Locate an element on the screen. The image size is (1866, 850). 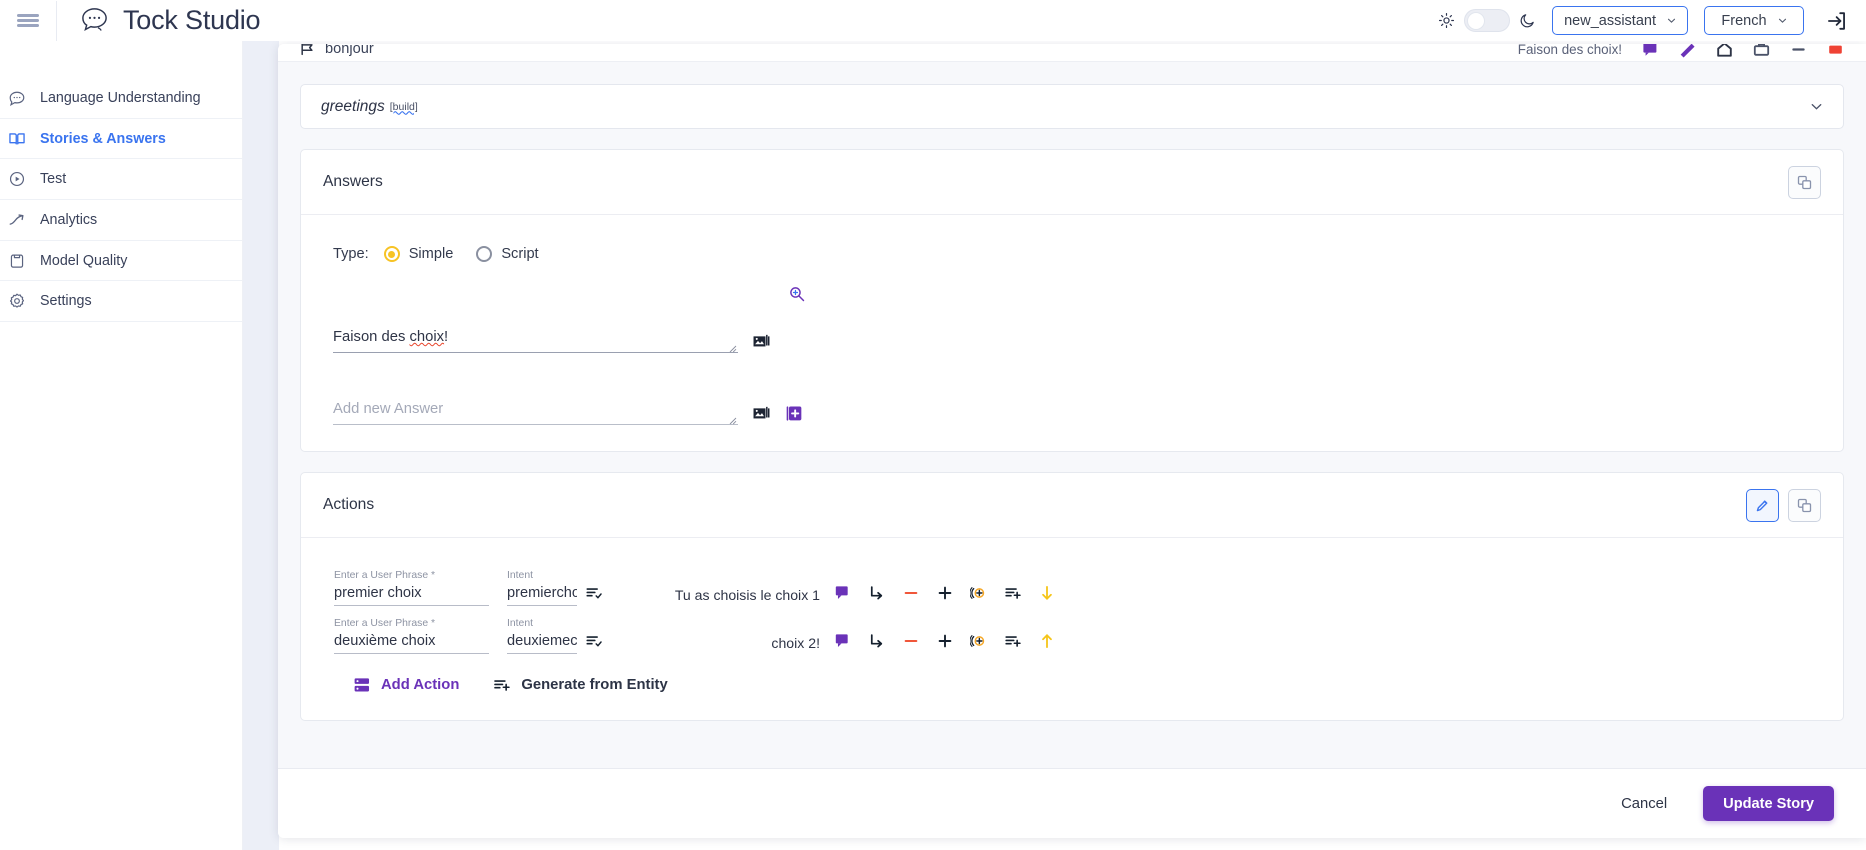
sun-icon is located at coordinates (1446, 20).